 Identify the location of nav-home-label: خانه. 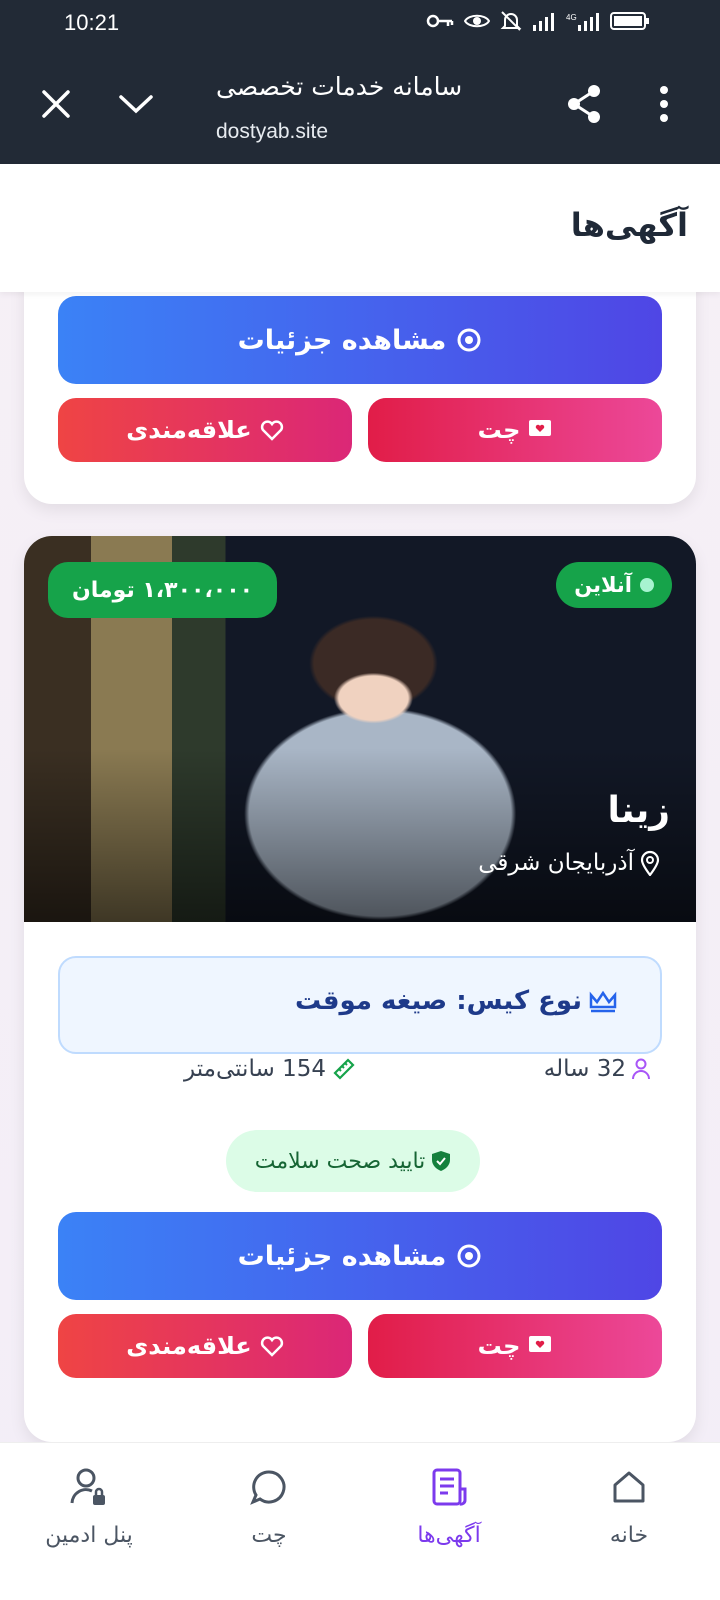
(629, 1535).